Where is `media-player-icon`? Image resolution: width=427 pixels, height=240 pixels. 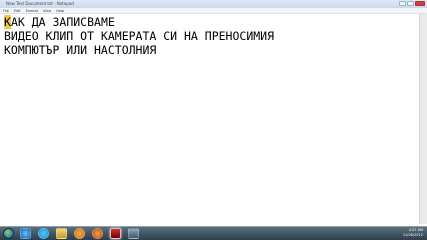
media-player-icon is located at coordinates (79, 233).